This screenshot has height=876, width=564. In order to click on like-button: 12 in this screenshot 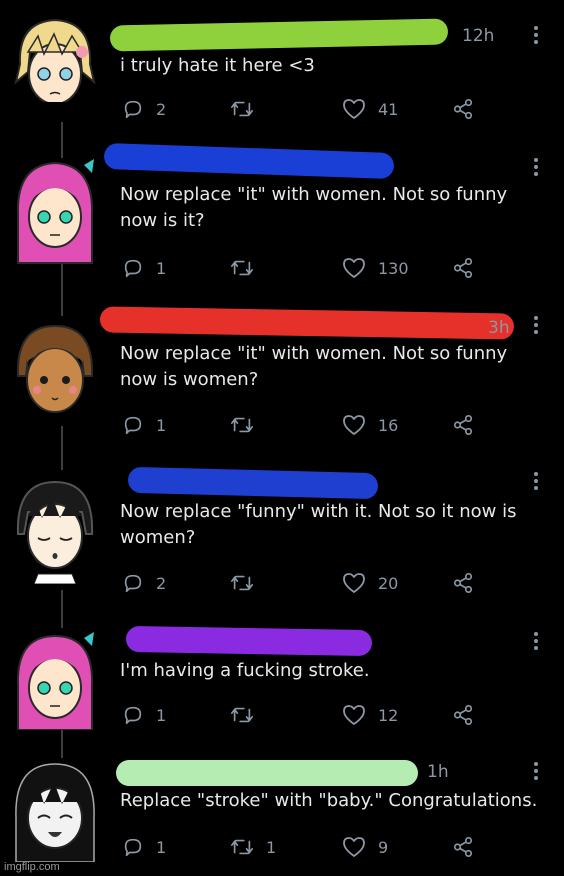, I will do `click(370, 715)`.